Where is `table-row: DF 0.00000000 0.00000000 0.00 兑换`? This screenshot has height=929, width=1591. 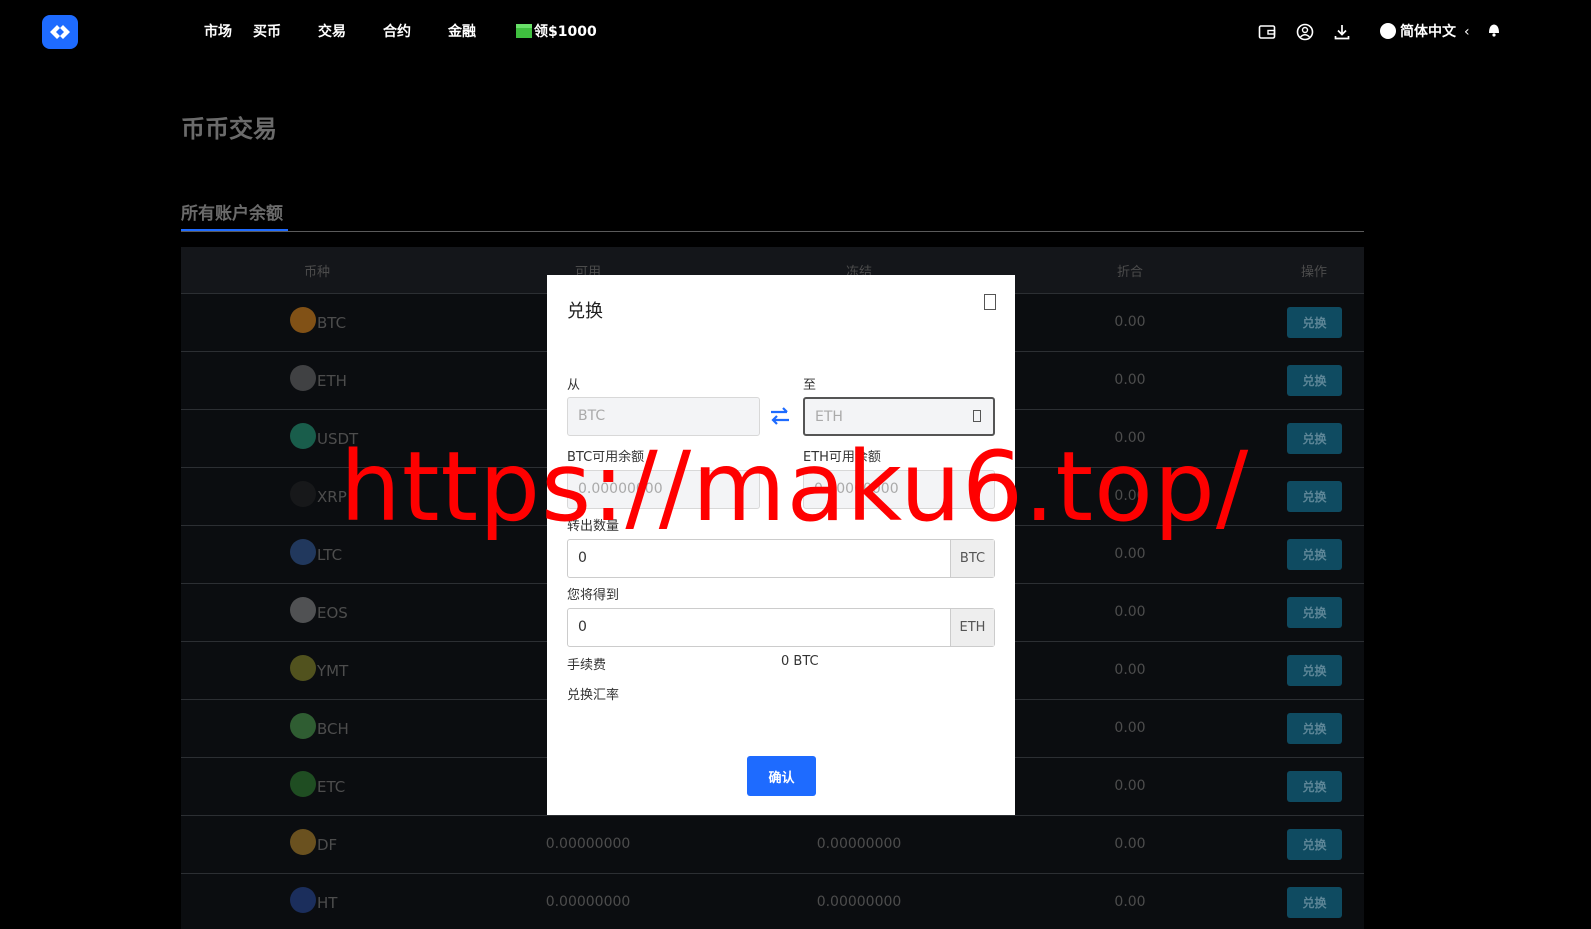
table-row: DF 0.00000000 0.00000000 0.00 兑换 is located at coordinates (772, 844).